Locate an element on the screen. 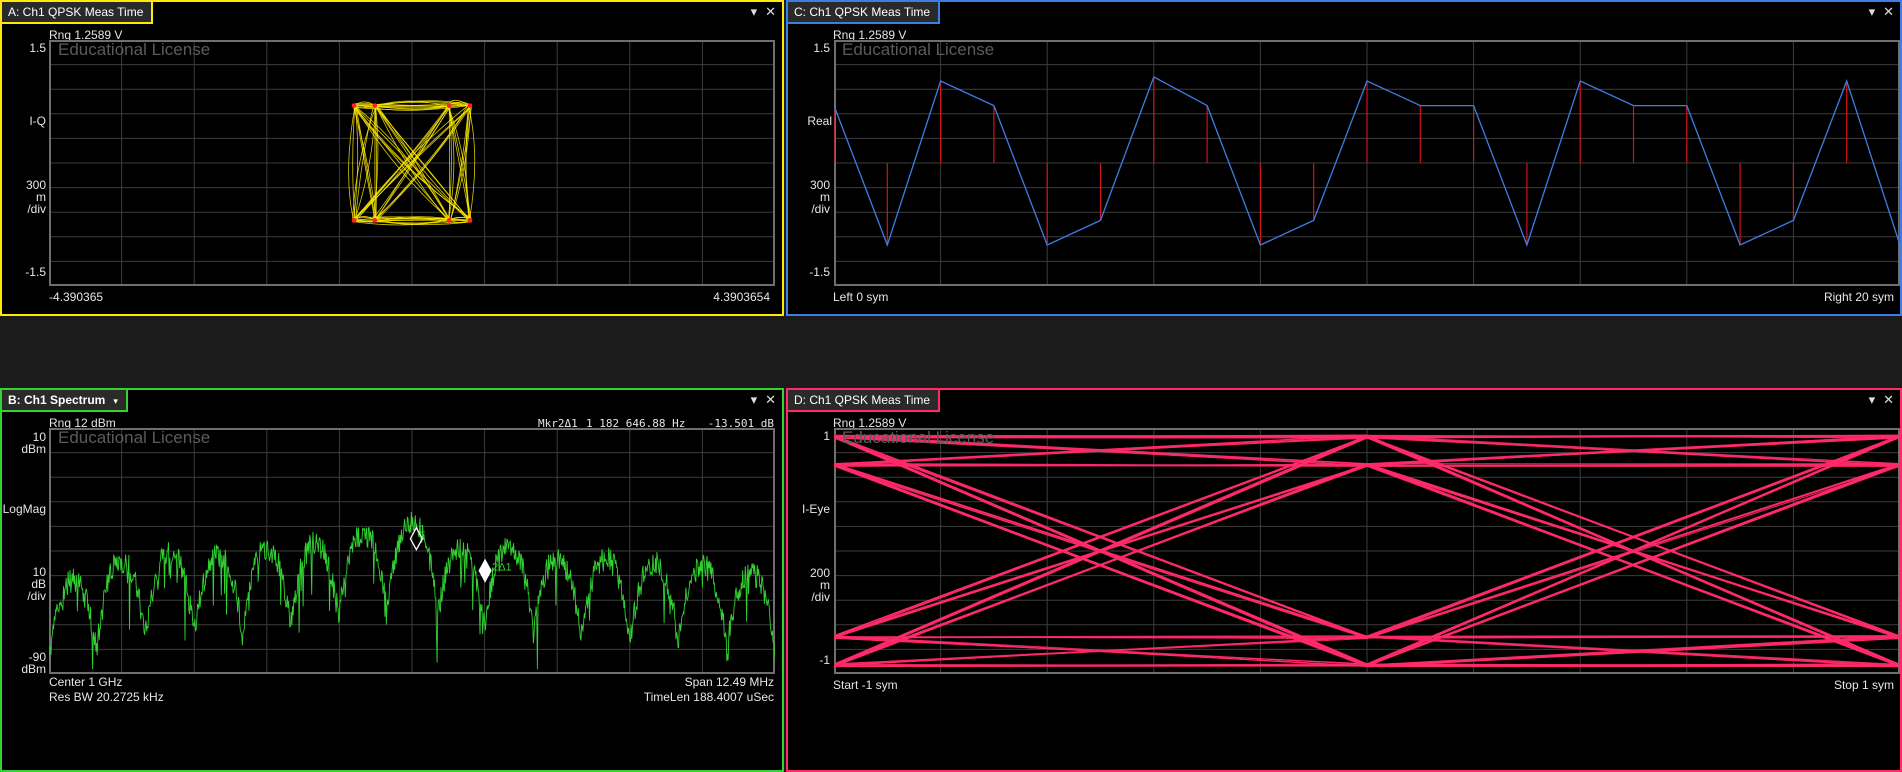 The image size is (1902, 772). pane-b-time-len: TimeLen 188.4007 uSec is located at coordinates (708, 697).